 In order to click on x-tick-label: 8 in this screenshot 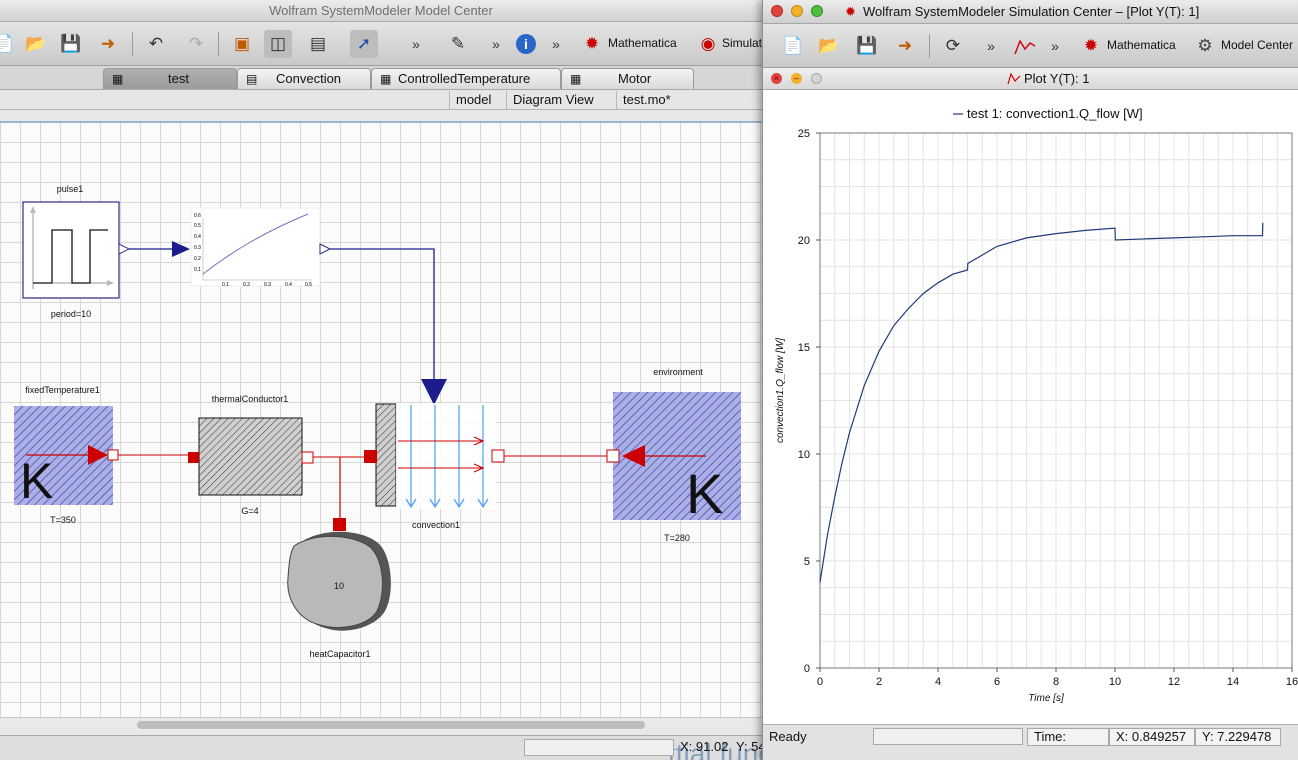, I will do `click(1056, 682)`.